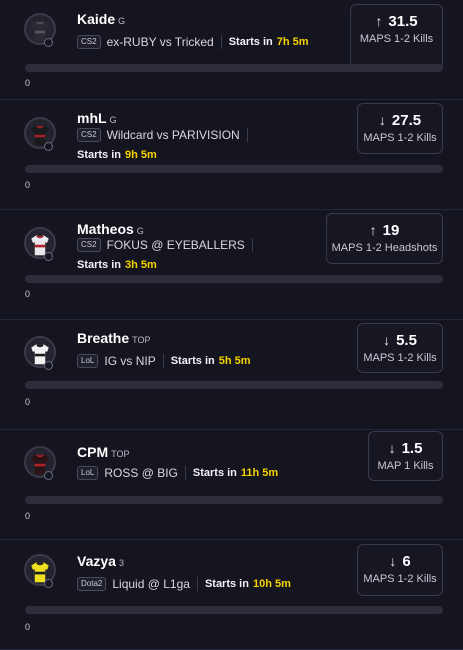 The width and height of the screenshot is (463, 650). I want to click on line-value-row: ↑ 19, so click(384, 230).